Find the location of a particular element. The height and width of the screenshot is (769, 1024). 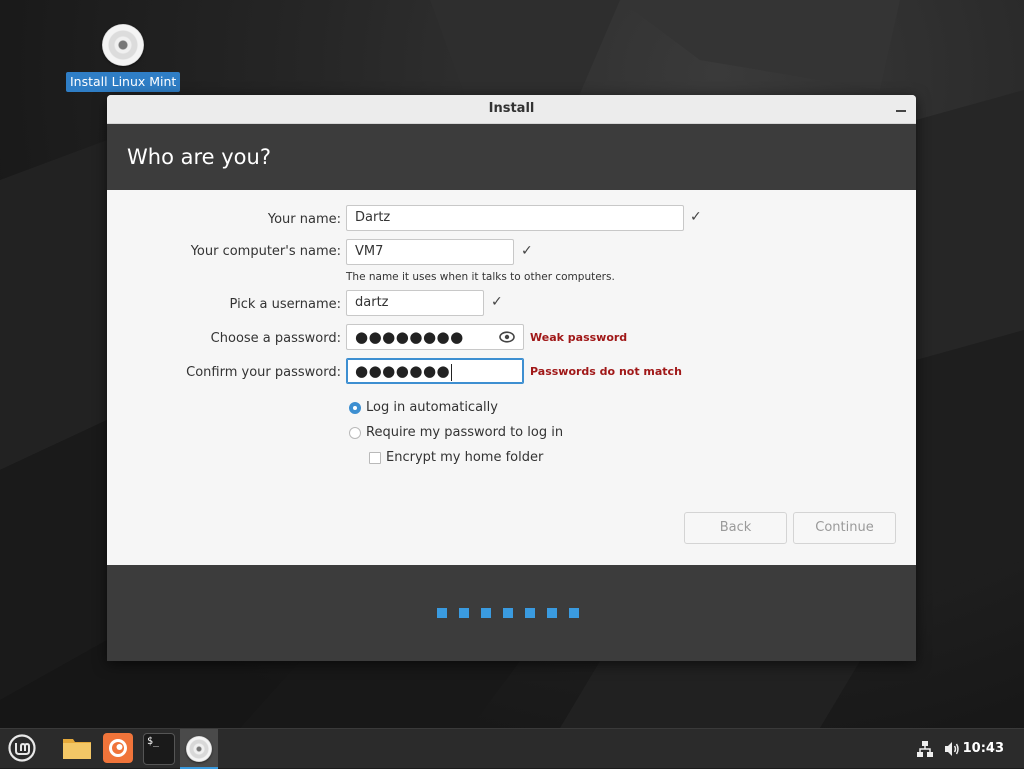

installer-taskbar-button is located at coordinates (199, 749).